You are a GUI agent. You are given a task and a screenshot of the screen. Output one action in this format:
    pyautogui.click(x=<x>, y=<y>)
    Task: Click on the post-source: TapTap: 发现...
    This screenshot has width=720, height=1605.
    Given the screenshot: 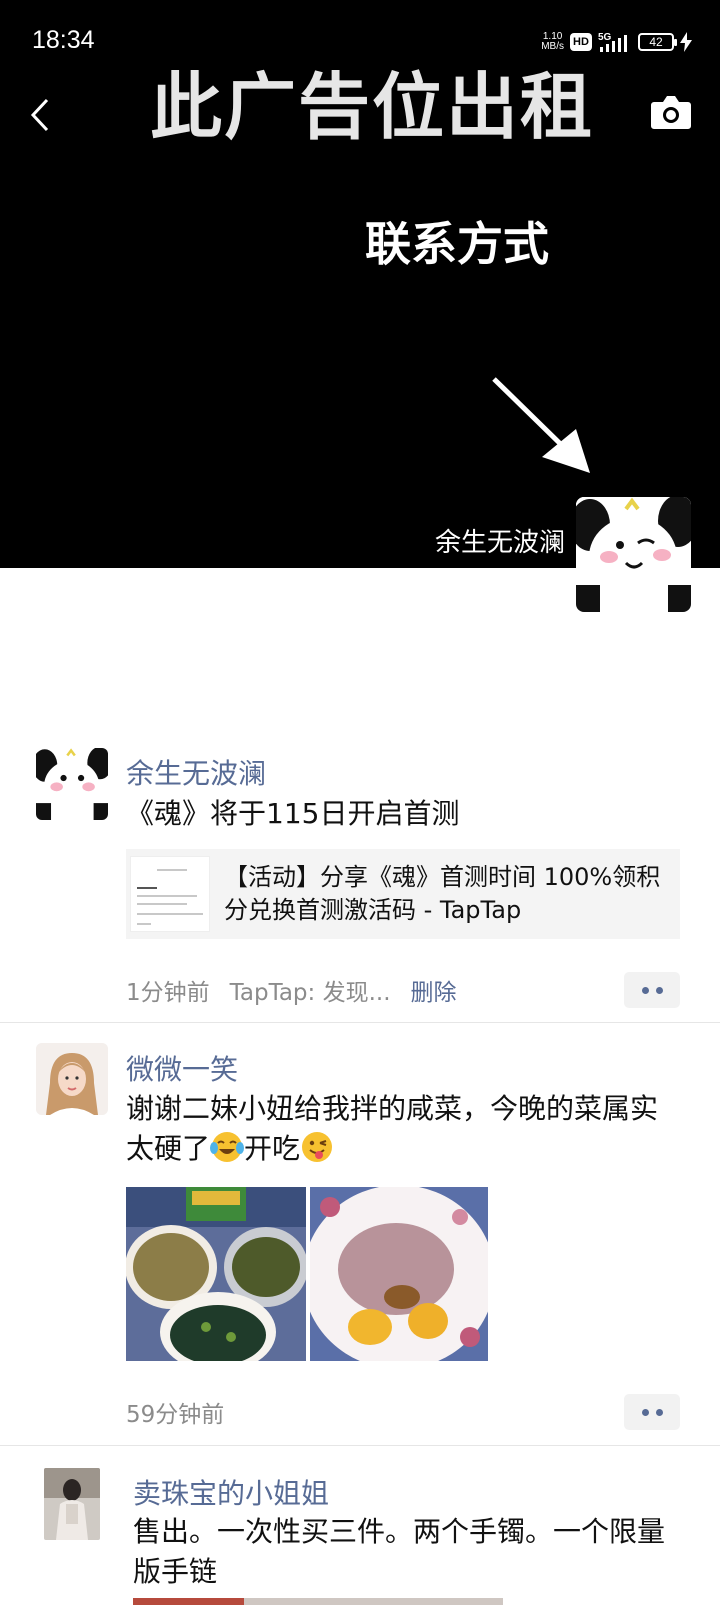 What is the action you would take?
    pyautogui.click(x=310, y=990)
    